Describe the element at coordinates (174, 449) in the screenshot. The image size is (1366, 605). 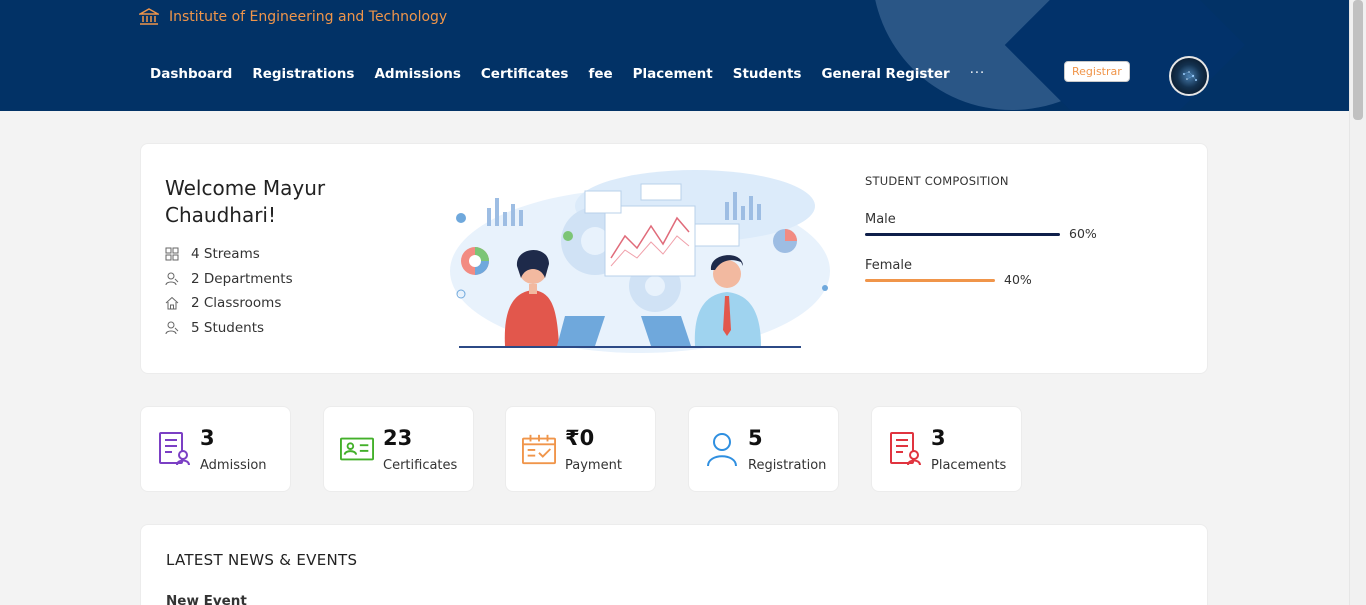
I see `admission-icon` at that location.